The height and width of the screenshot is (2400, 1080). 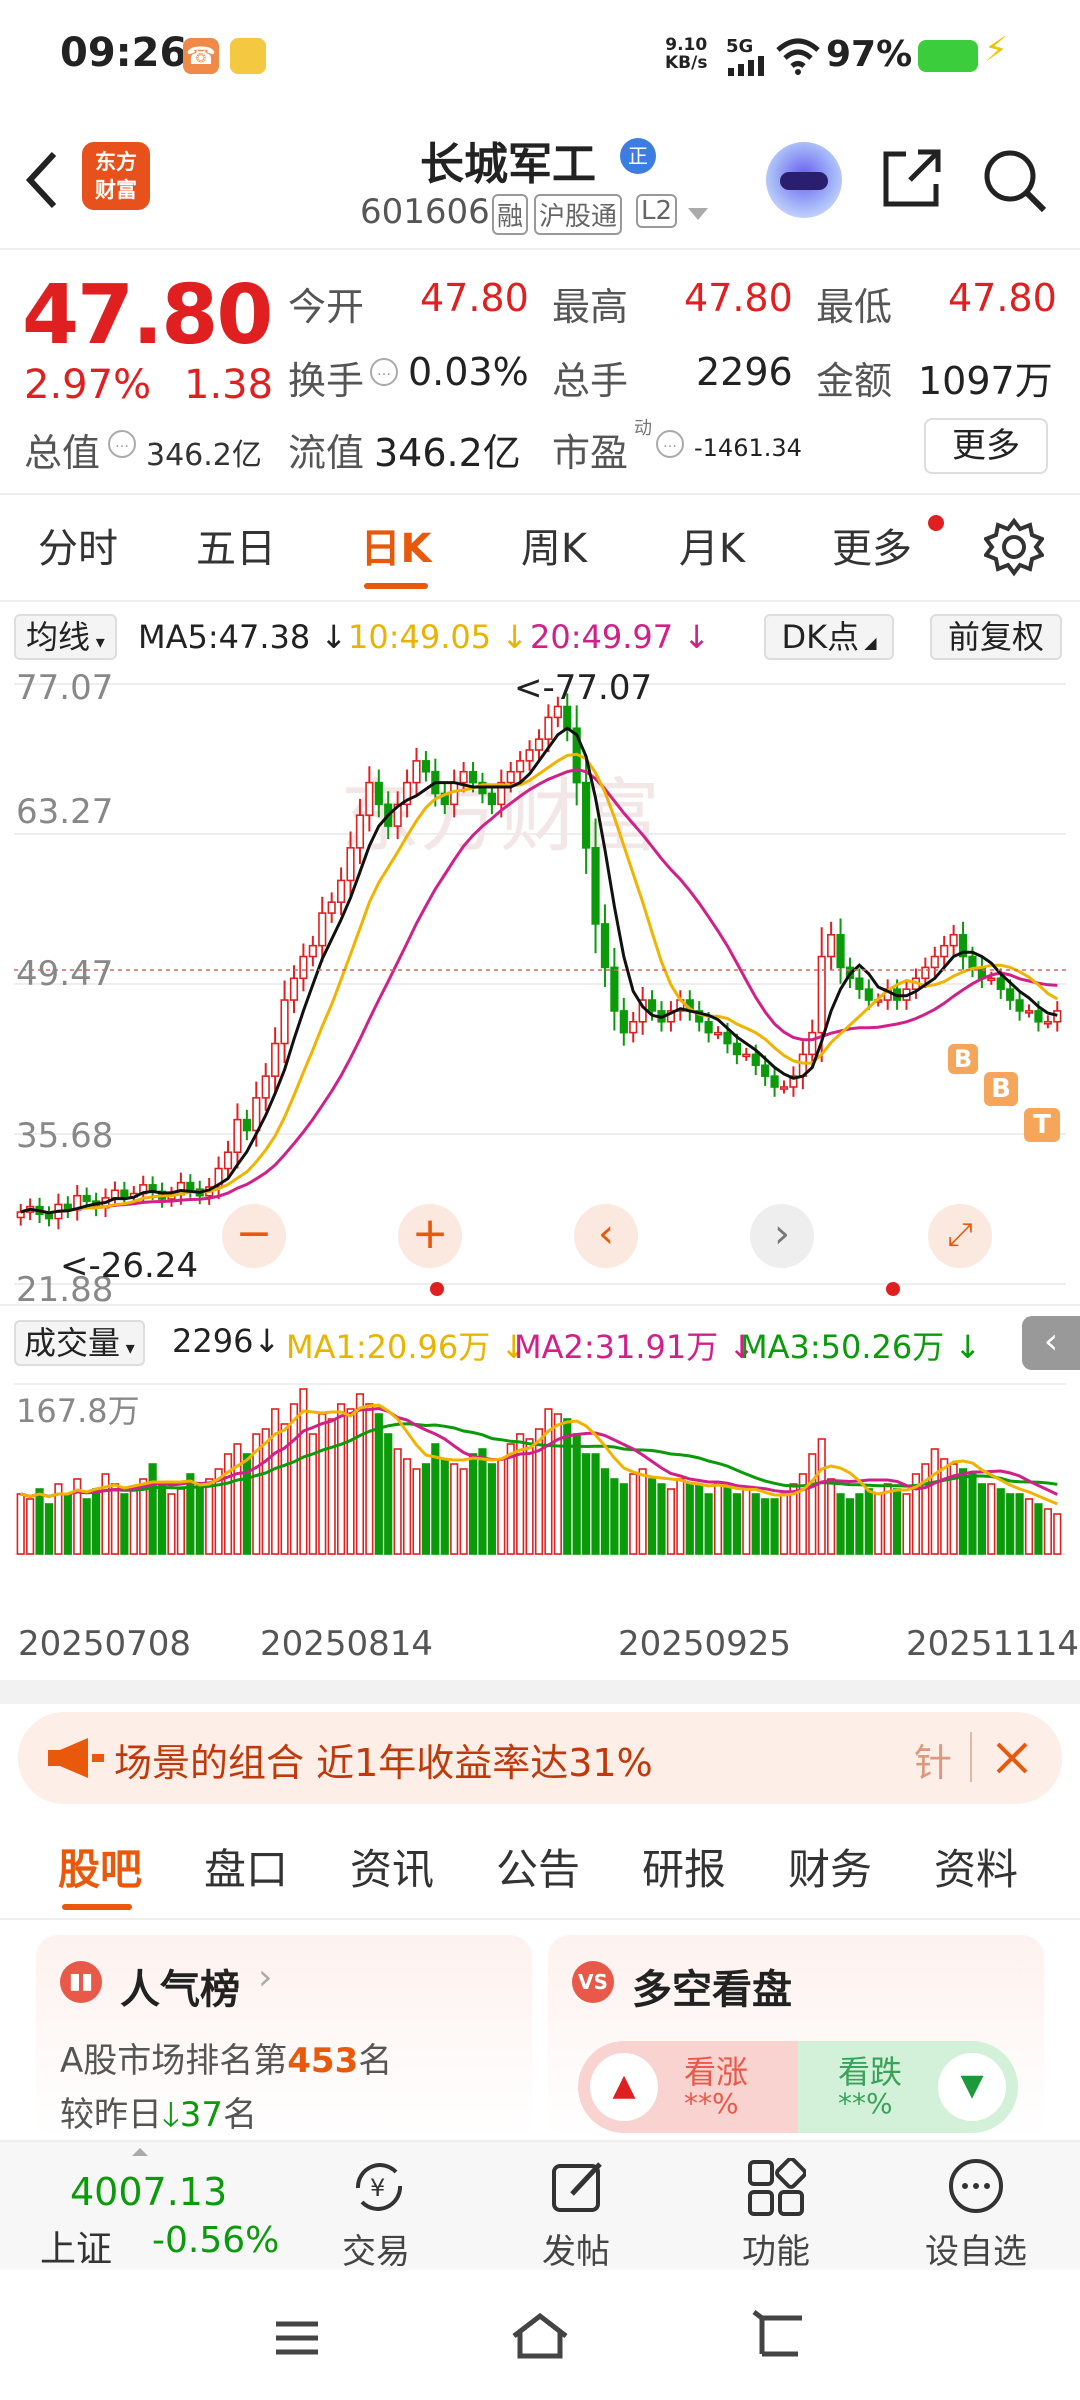 I want to click on tab-orderbook: 盘口, so click(x=246, y=1870).